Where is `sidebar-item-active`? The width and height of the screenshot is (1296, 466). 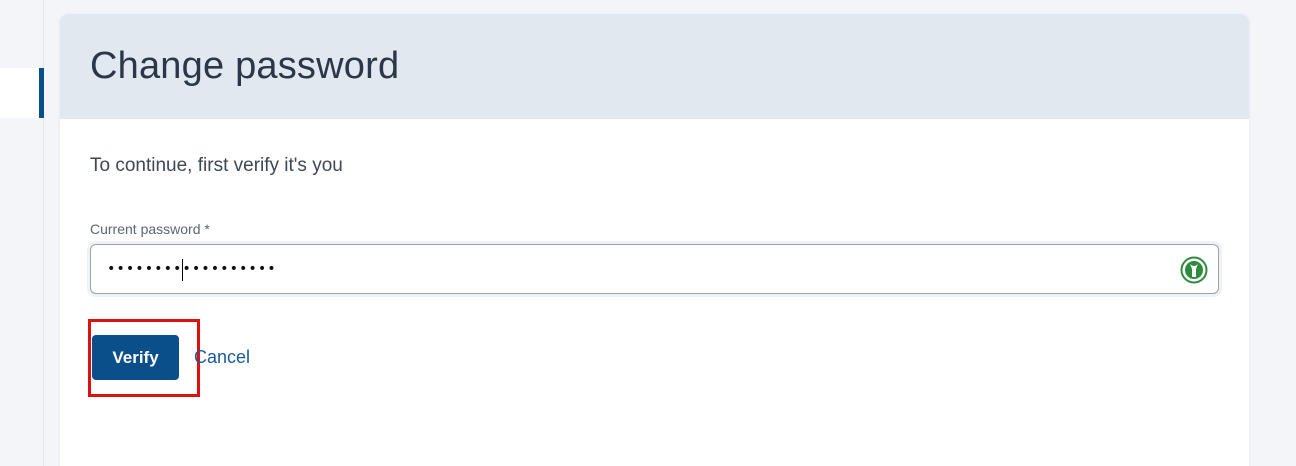
sidebar-item-active is located at coordinates (22, 93).